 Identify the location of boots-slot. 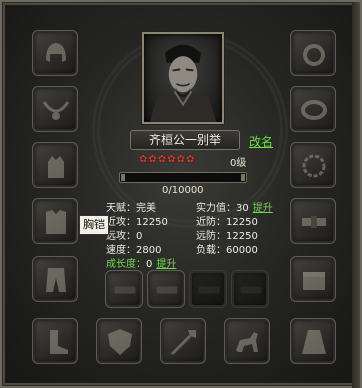
(55, 341).